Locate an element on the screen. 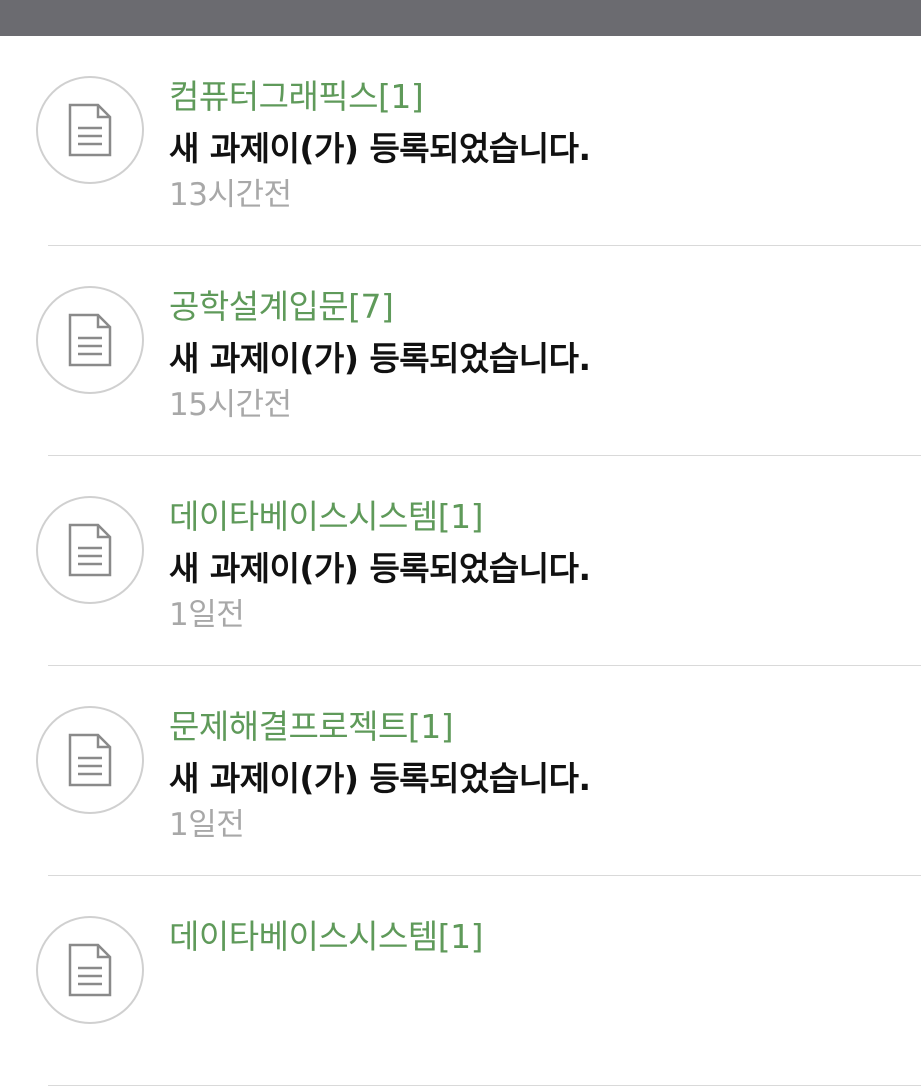 This screenshot has width=921, height=1086. notification-time: 15시간전 is located at coordinates (230, 405).